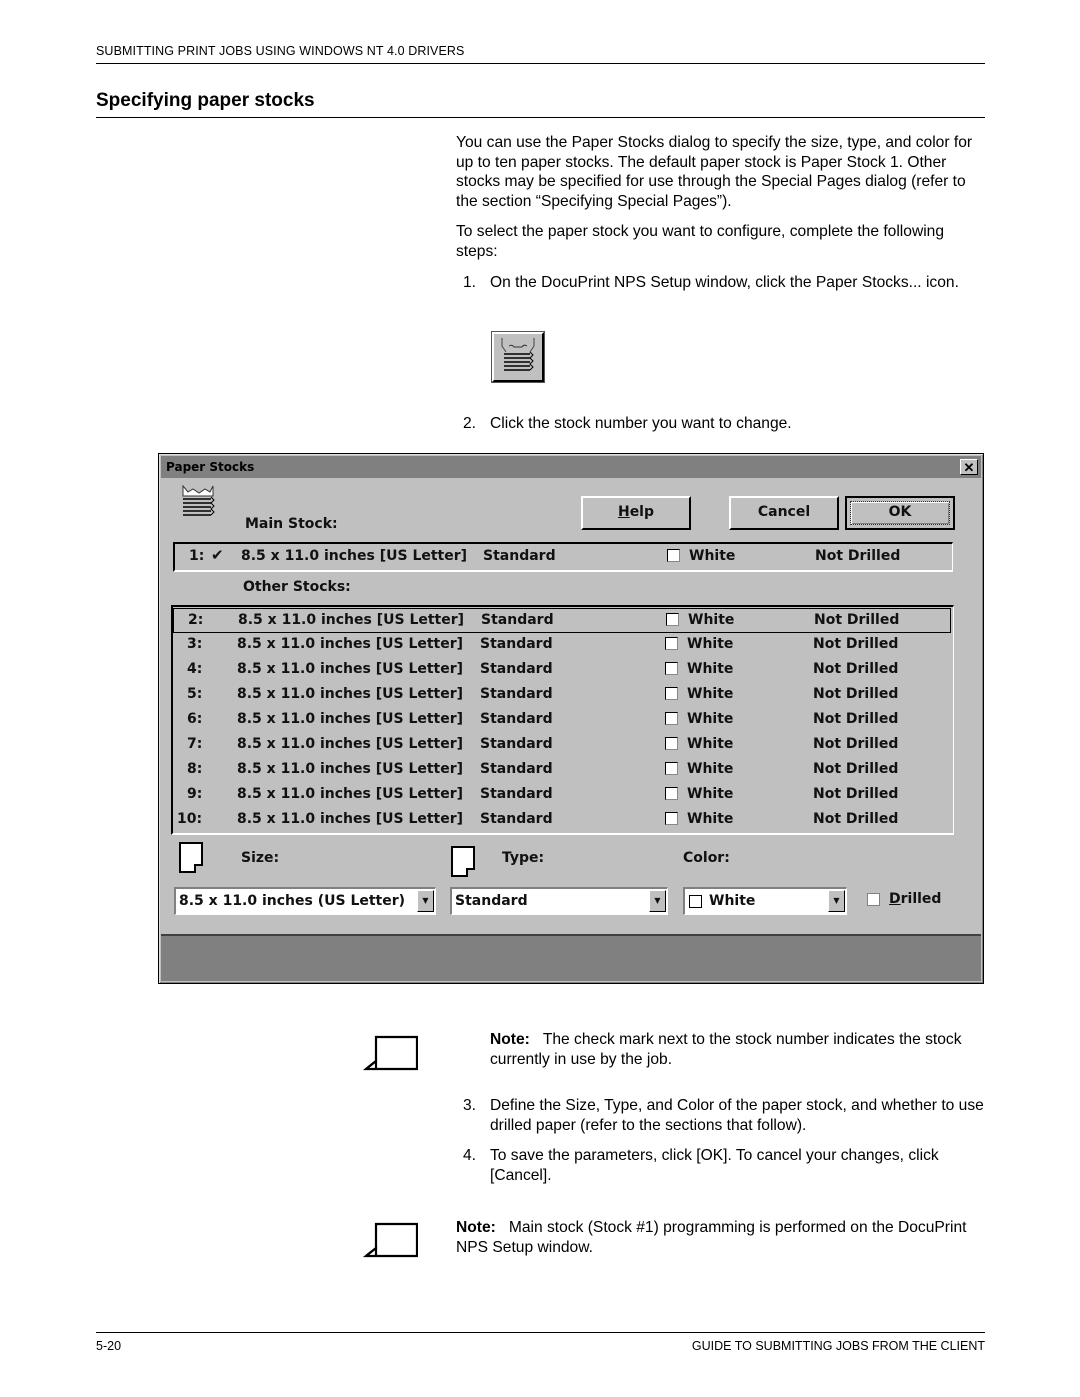 The image size is (1080, 1397). Describe the element at coordinates (873, 899) in the screenshot. I see `drilled-checkbox` at that location.